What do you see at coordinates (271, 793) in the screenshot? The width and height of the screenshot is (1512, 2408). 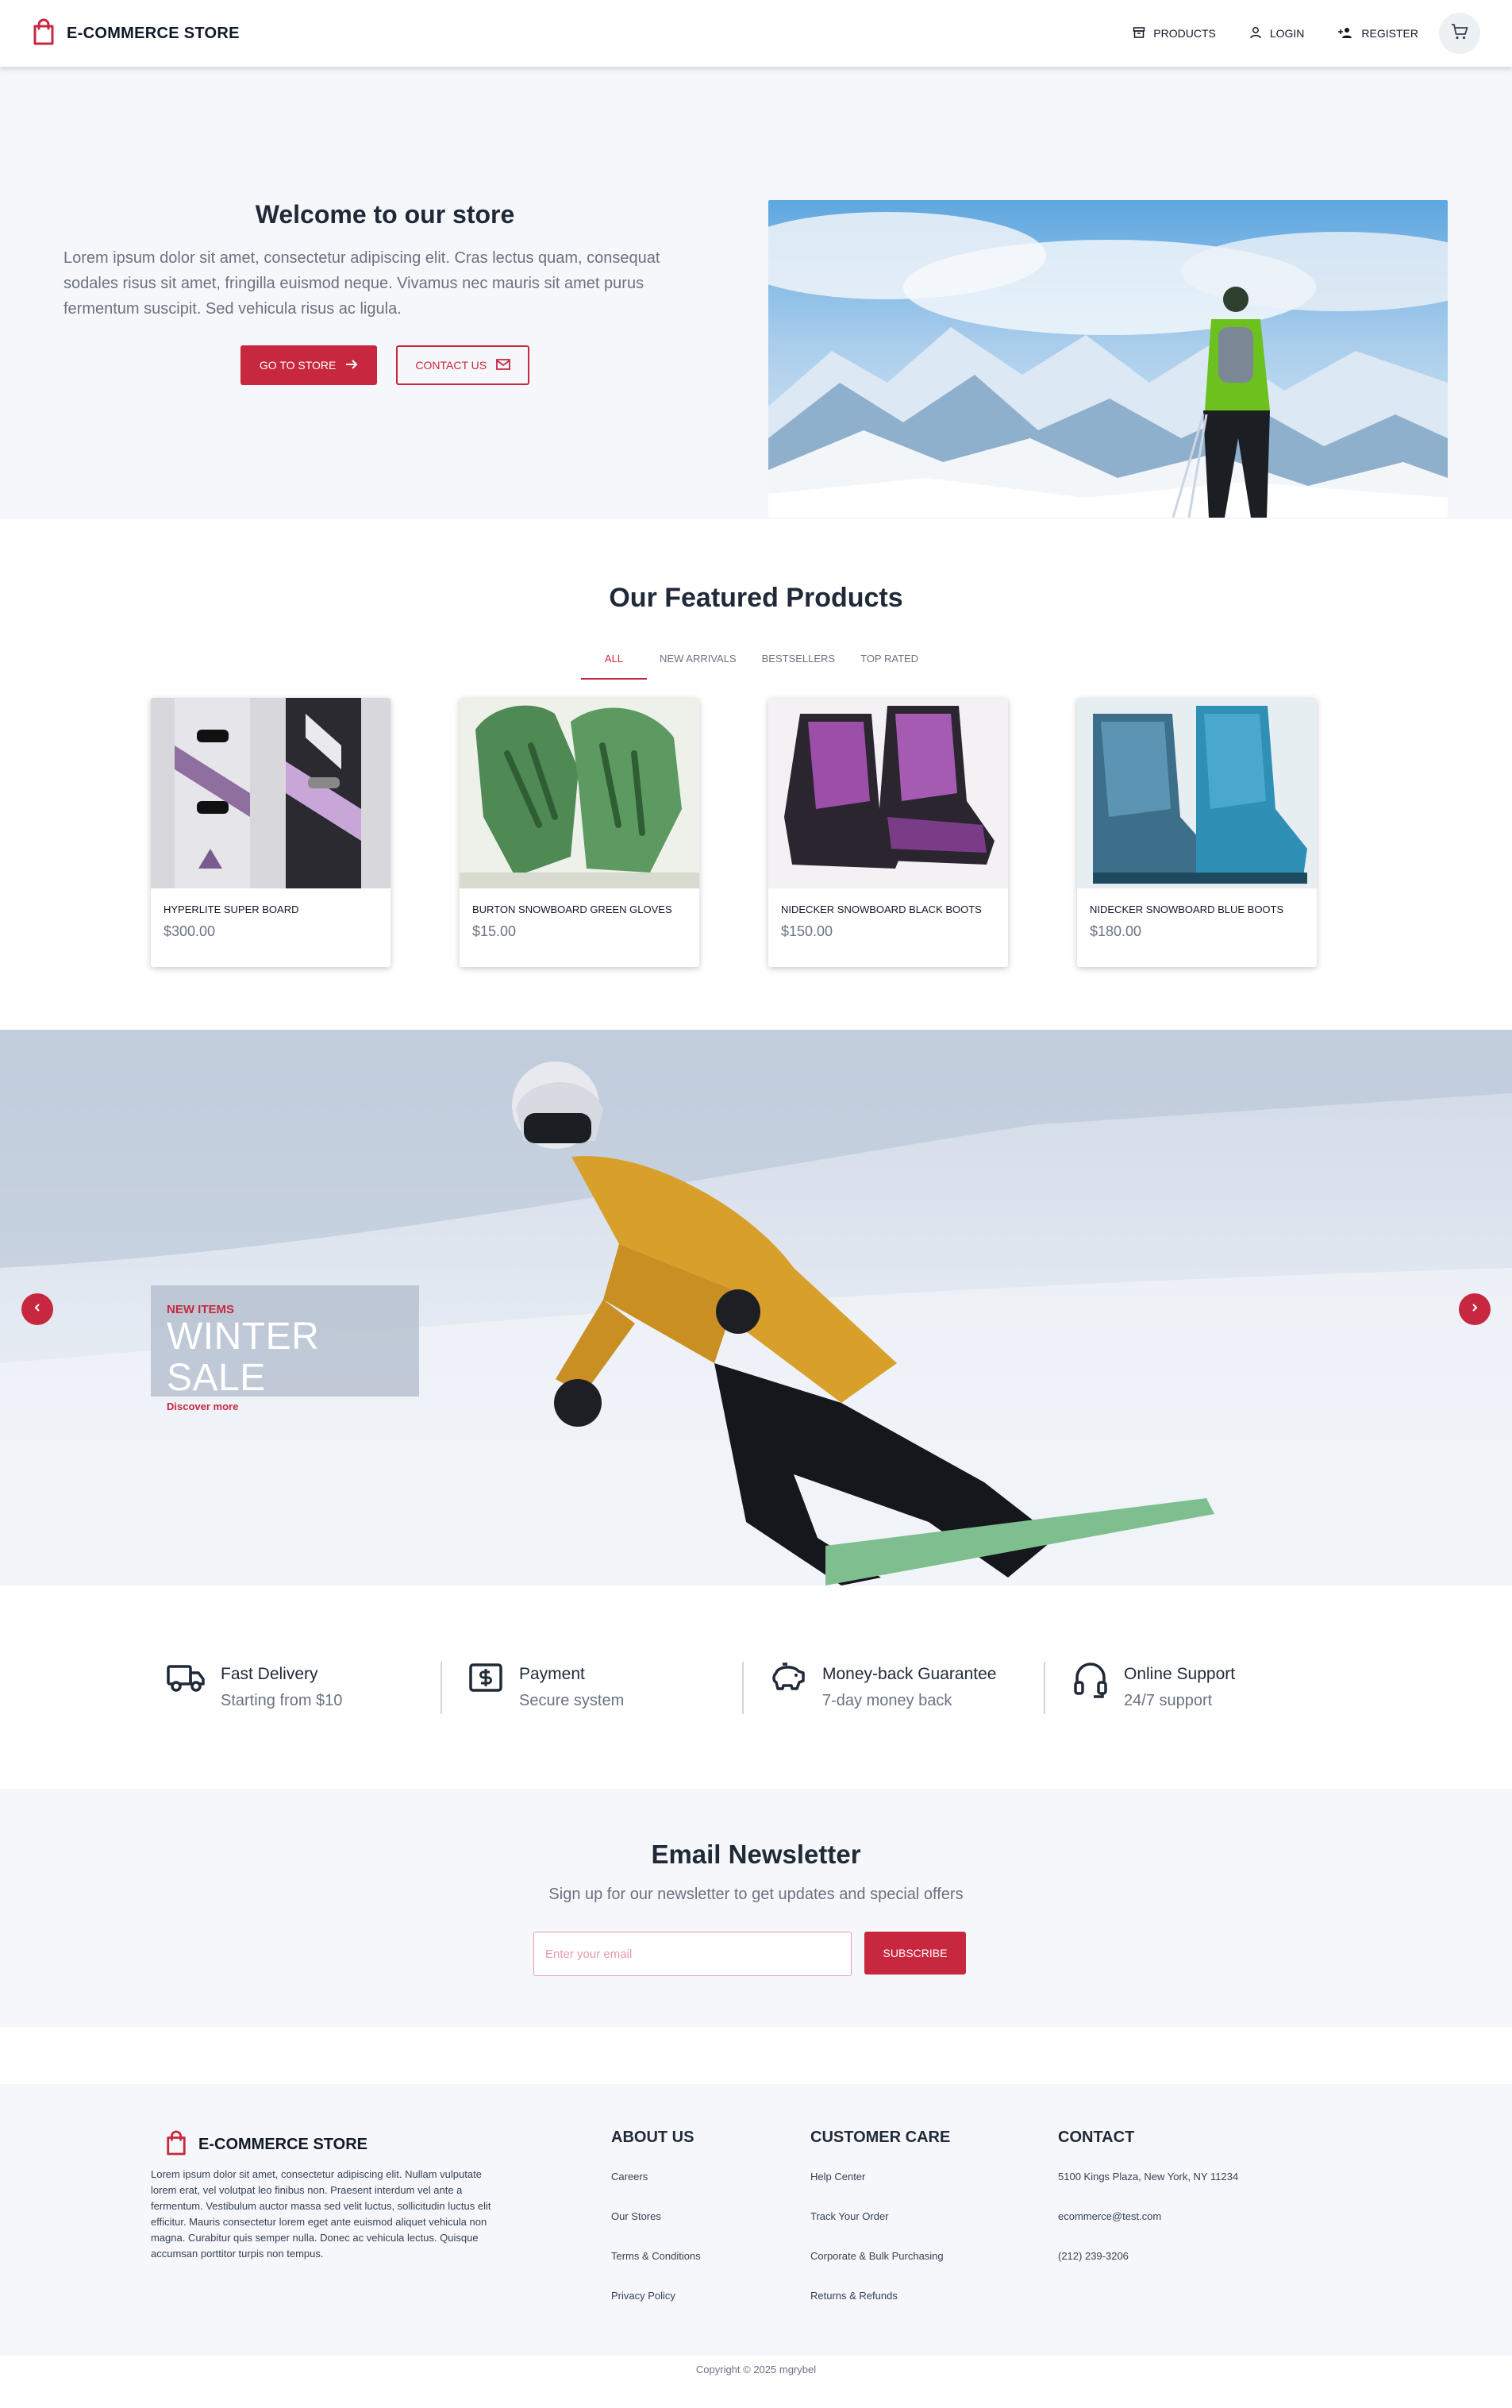 I see `product-image-snowboard` at bounding box center [271, 793].